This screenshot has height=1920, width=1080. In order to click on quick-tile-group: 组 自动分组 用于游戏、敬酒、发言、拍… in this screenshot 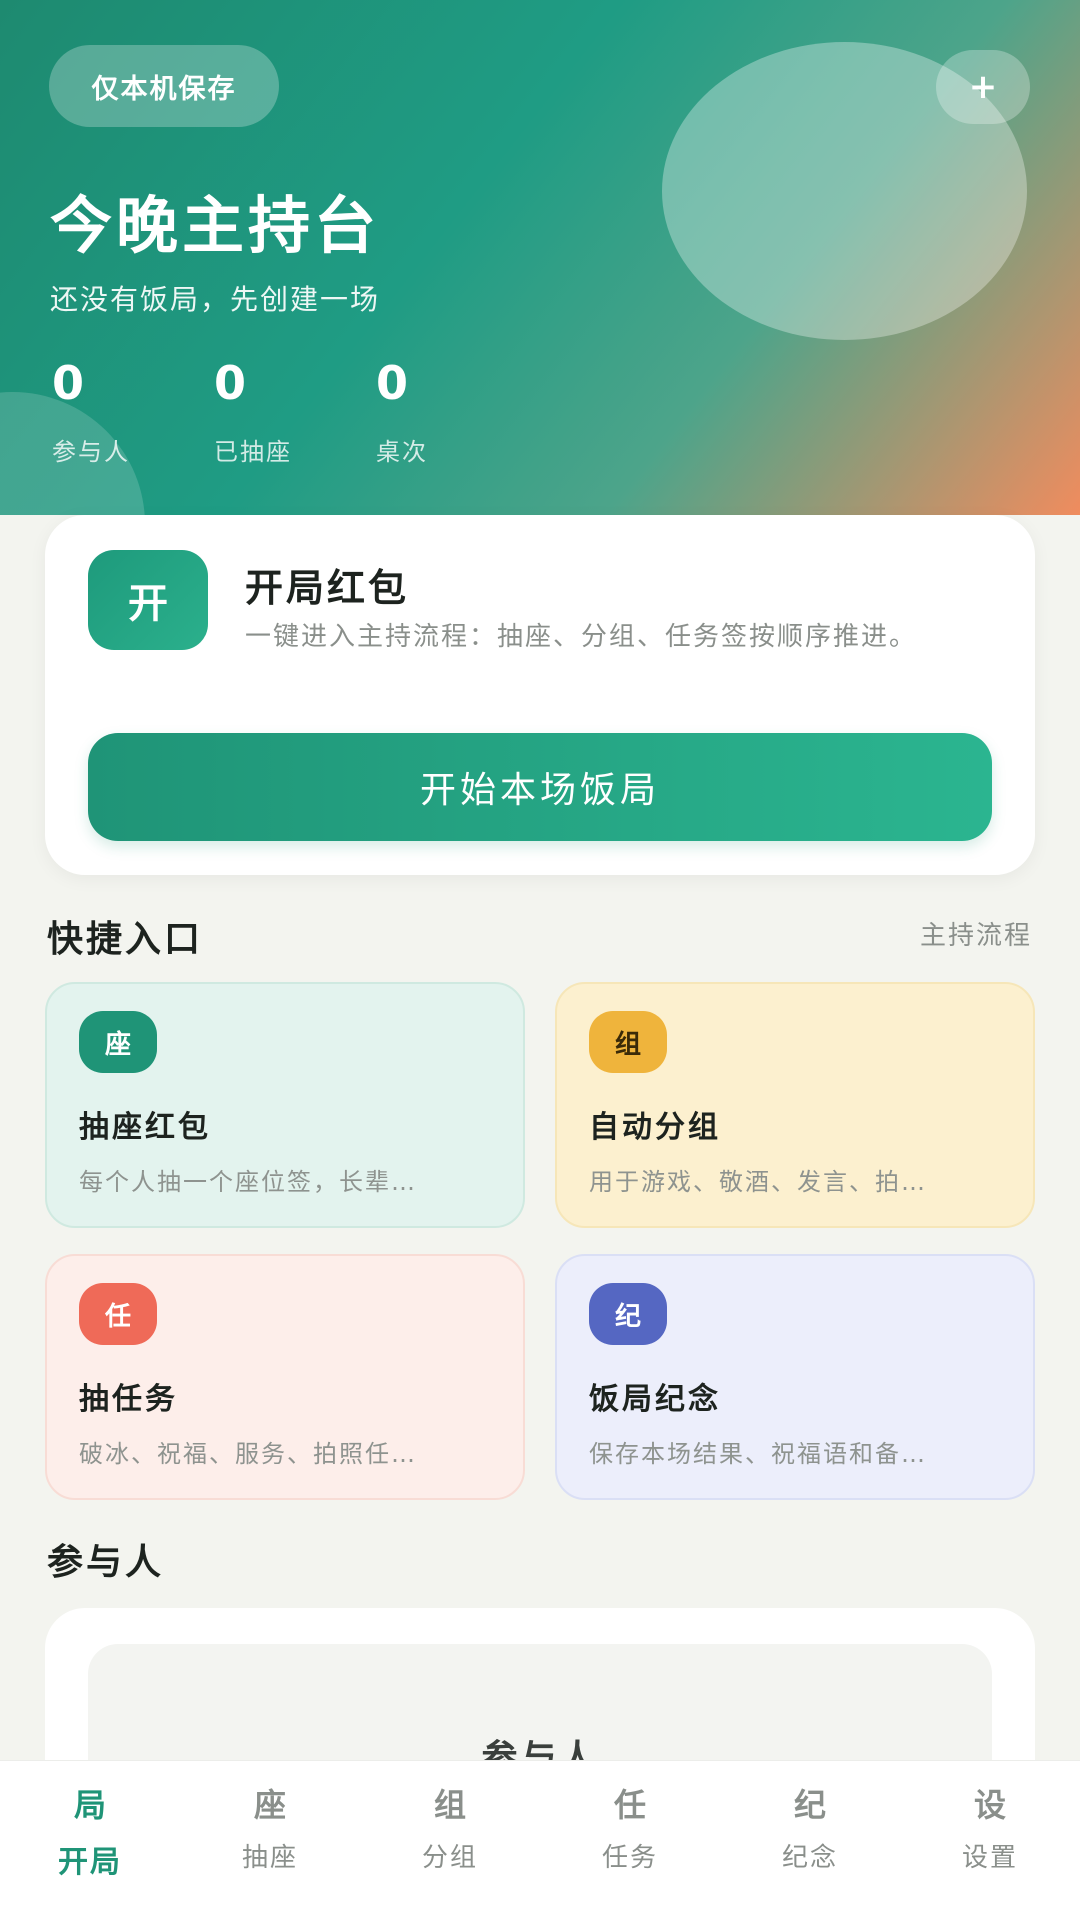, I will do `click(795, 1105)`.